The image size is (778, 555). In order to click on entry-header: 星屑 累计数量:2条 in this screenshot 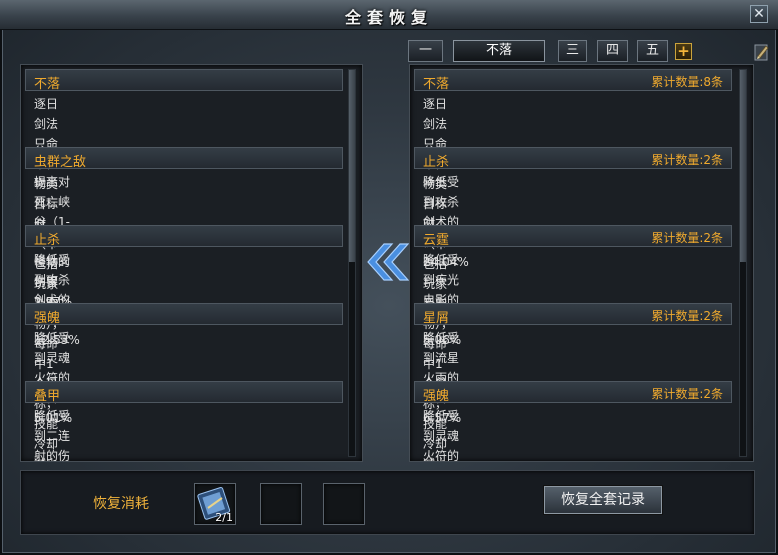, I will do `click(573, 314)`.